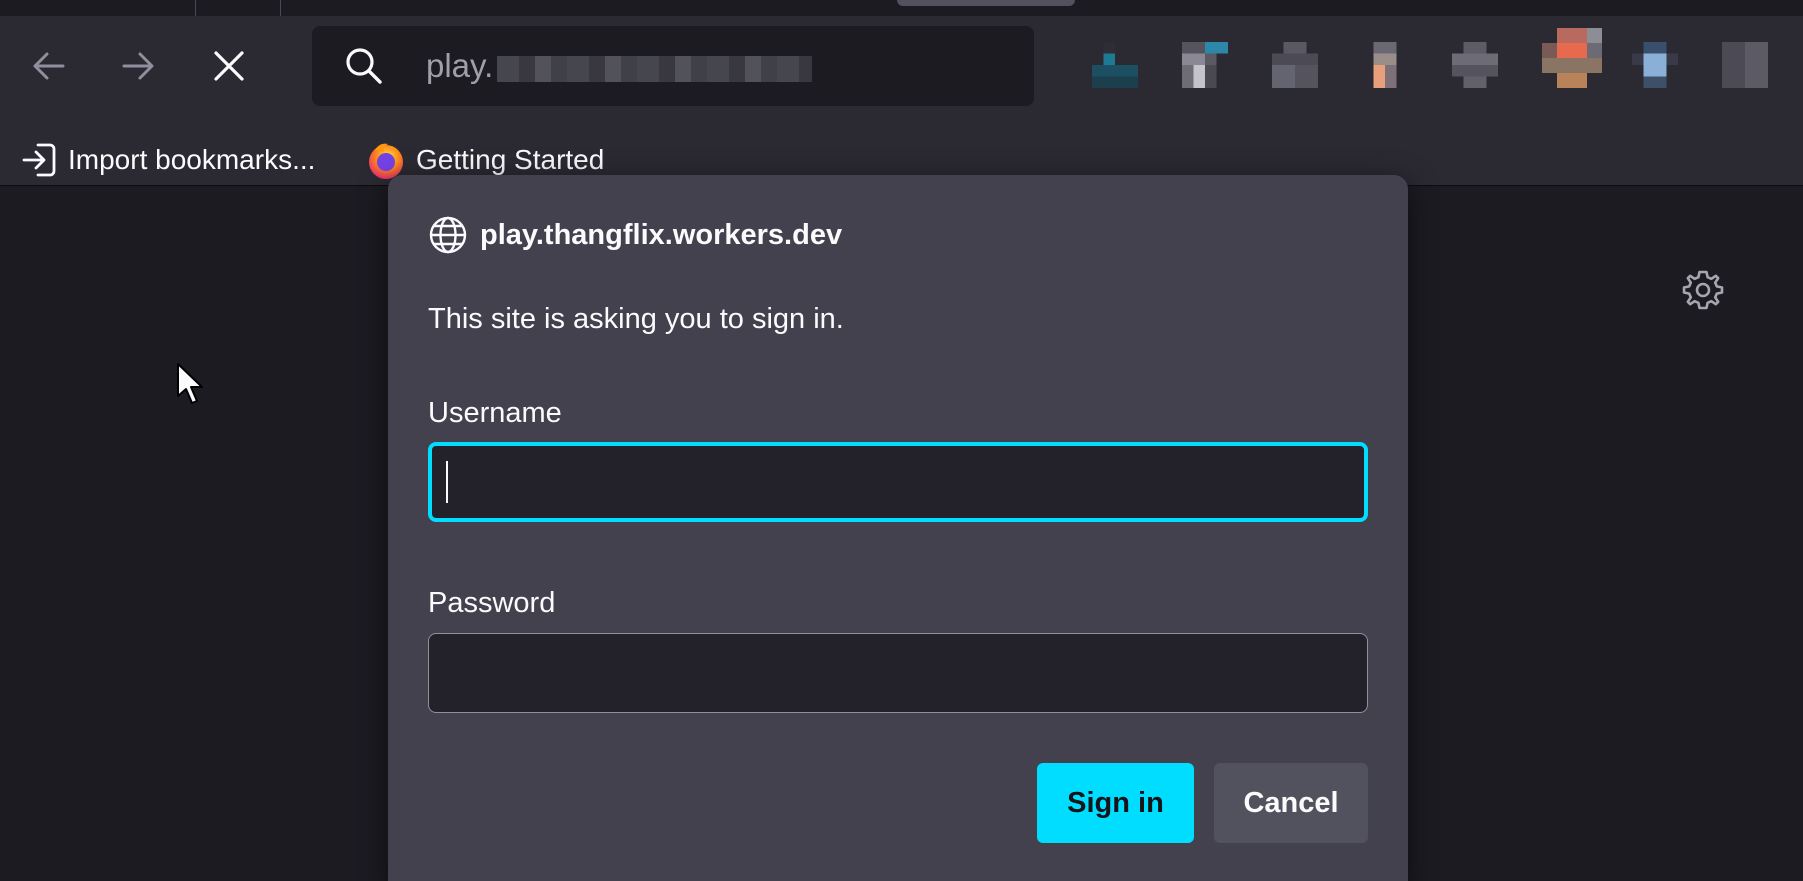 Image resolution: width=1803 pixels, height=881 pixels. I want to click on settings-button, so click(1703, 290).